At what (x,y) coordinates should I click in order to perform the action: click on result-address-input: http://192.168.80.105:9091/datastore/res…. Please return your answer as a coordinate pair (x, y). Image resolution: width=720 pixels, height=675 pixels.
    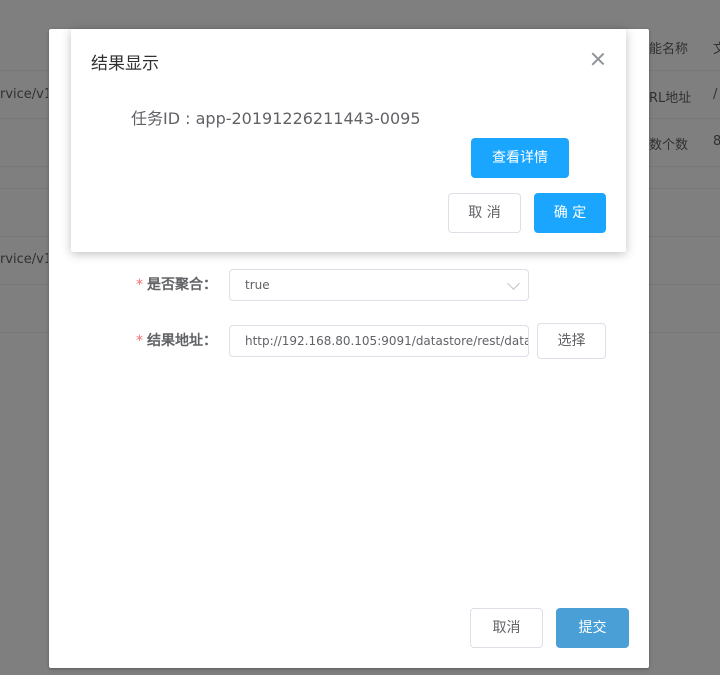
    Looking at the image, I should click on (379, 341).